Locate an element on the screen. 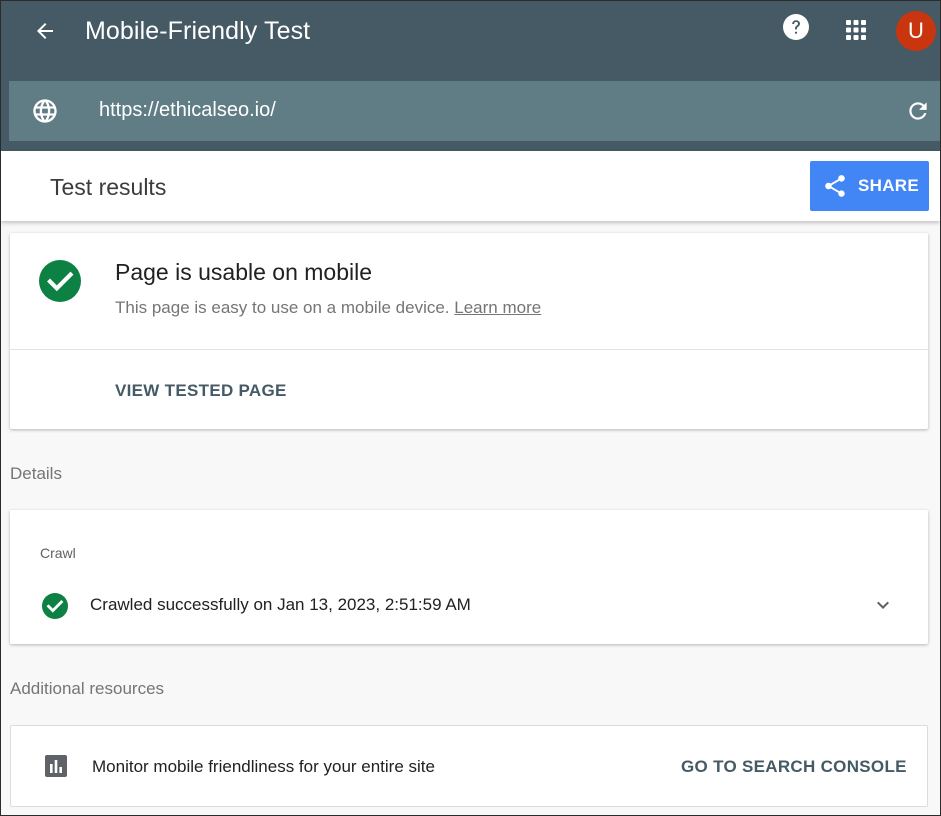 Image resolution: width=941 pixels, height=816 pixels. learn-more-link: Learn more is located at coordinates (497, 307).